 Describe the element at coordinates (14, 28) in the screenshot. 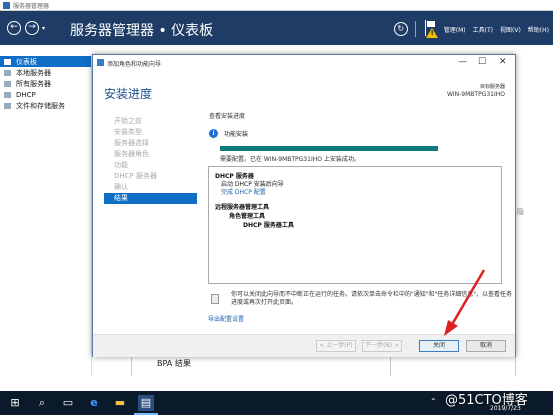

I see `back-icon: ←` at that location.